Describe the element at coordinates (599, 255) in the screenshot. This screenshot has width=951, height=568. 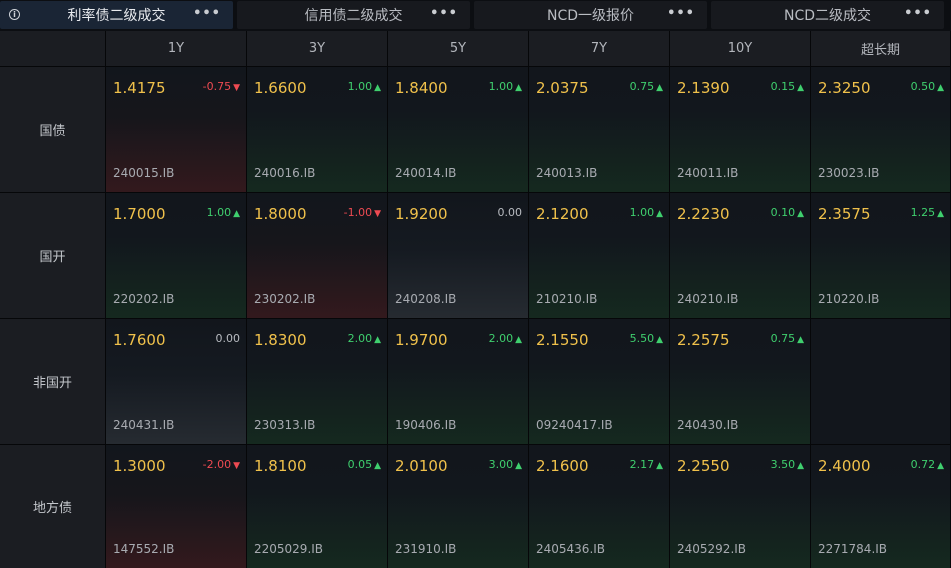
I see `quote-cell: 2.1200 1.00 ▲ 210210.IB` at that location.